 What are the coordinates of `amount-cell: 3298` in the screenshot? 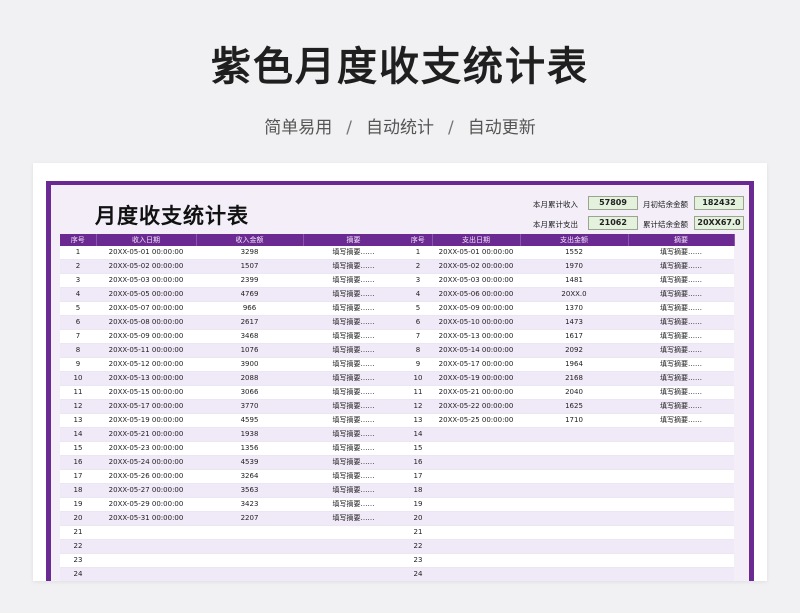 It's located at (249, 253).